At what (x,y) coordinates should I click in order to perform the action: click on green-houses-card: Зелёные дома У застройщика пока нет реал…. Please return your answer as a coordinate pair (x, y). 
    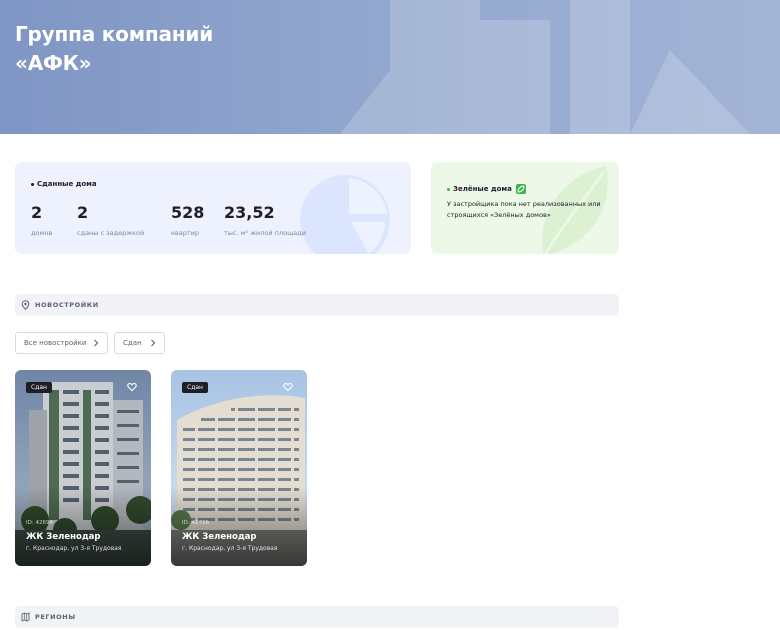
    Looking at the image, I should click on (525, 208).